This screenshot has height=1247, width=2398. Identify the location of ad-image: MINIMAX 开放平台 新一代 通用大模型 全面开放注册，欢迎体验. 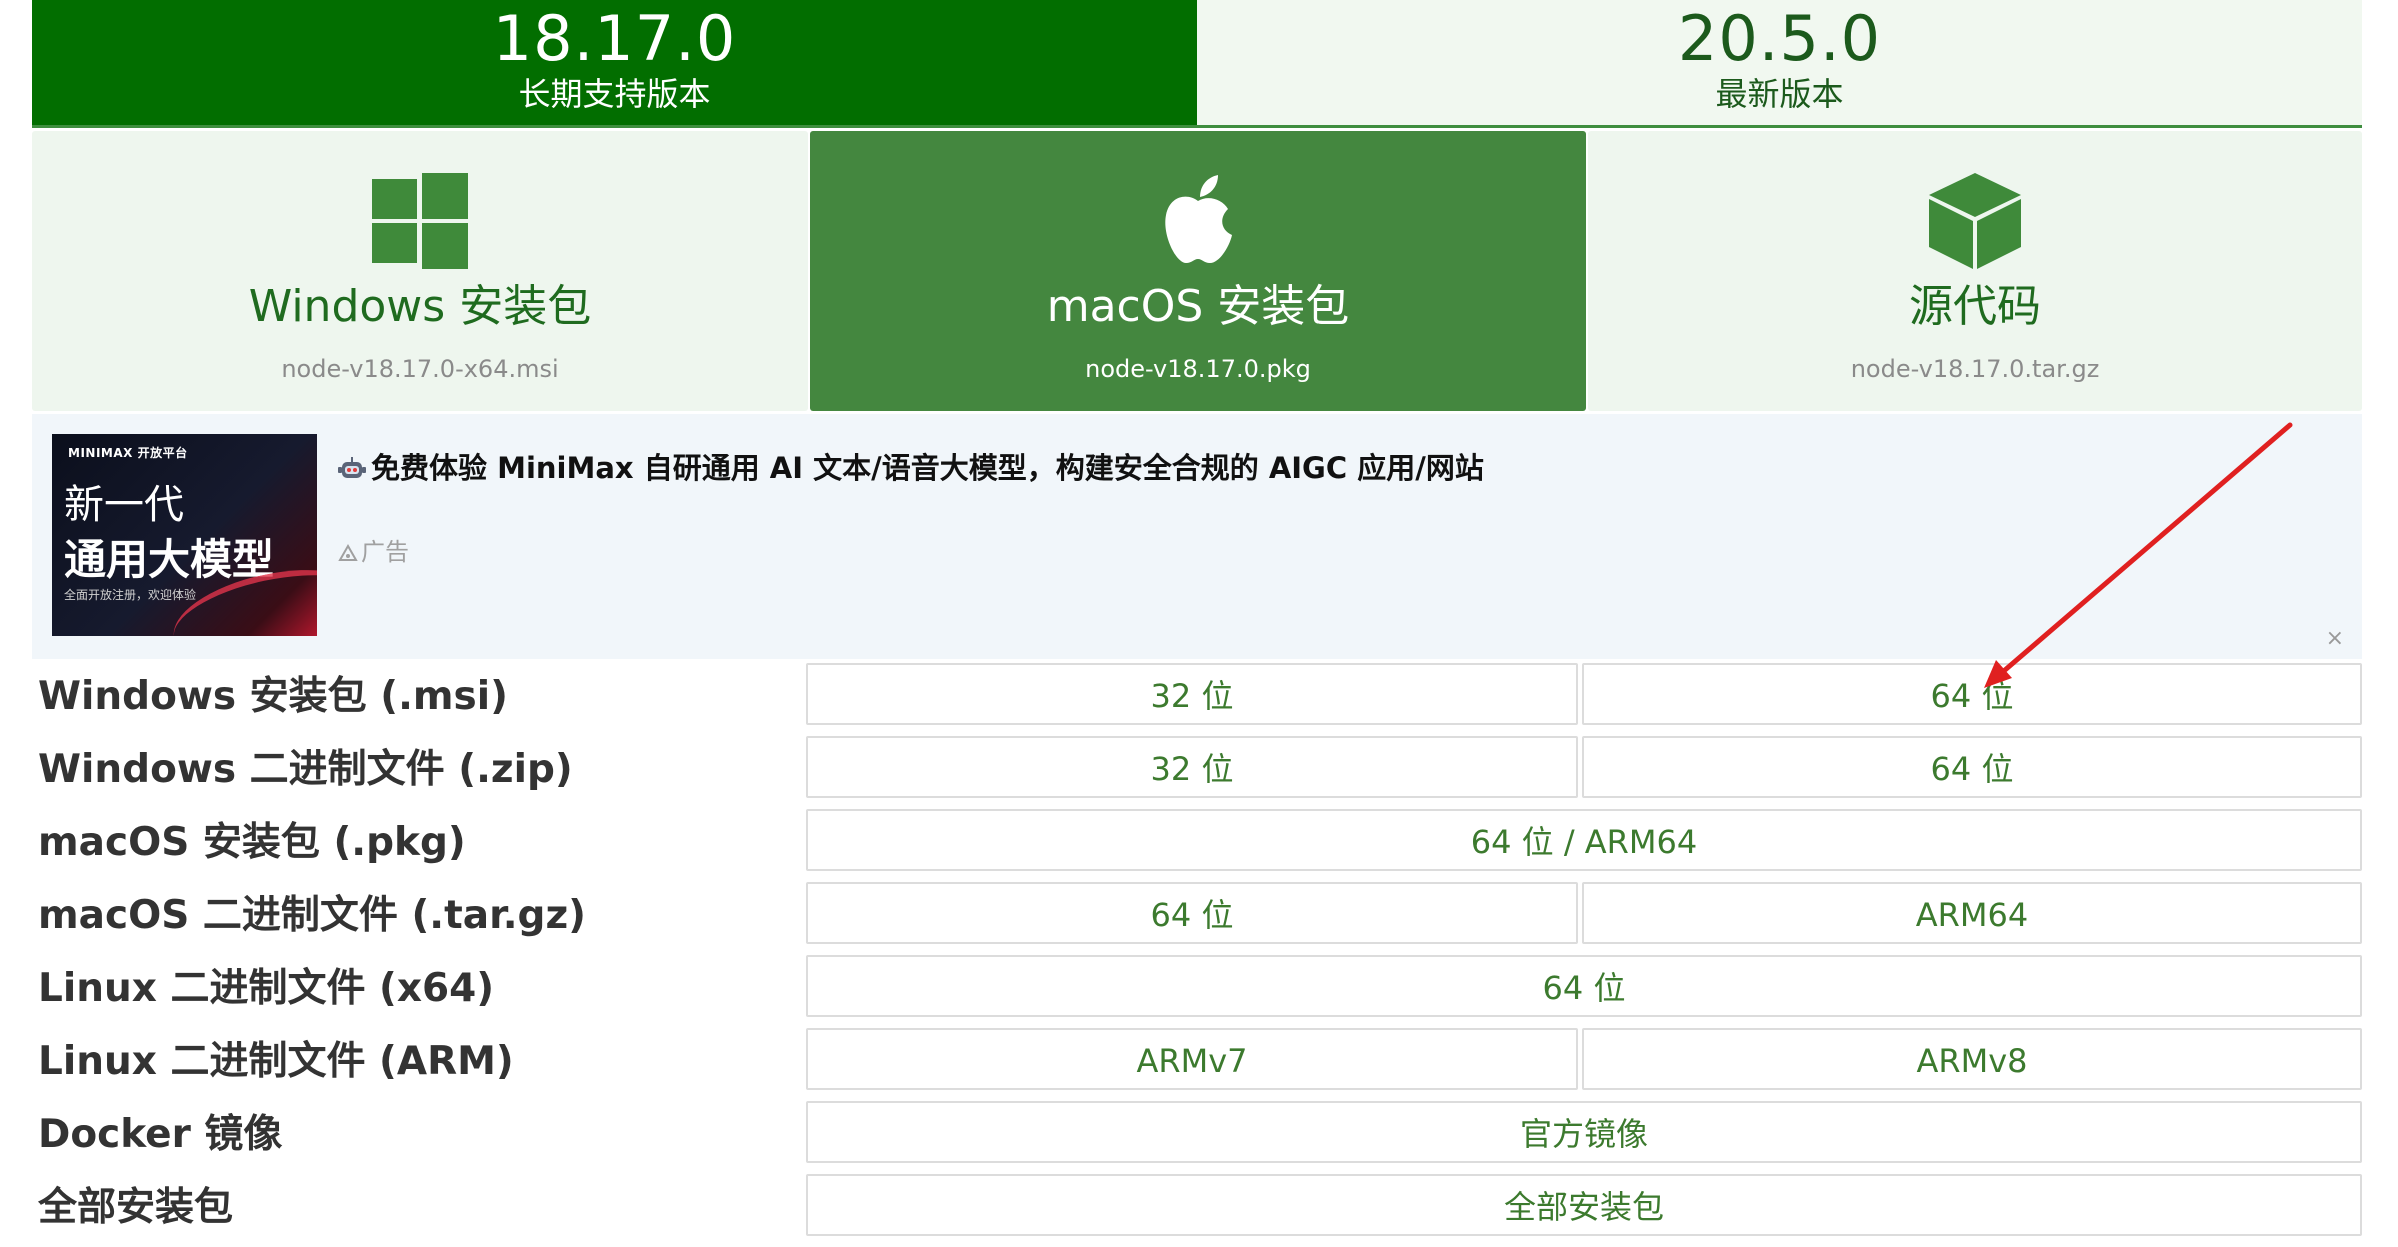
(184, 535).